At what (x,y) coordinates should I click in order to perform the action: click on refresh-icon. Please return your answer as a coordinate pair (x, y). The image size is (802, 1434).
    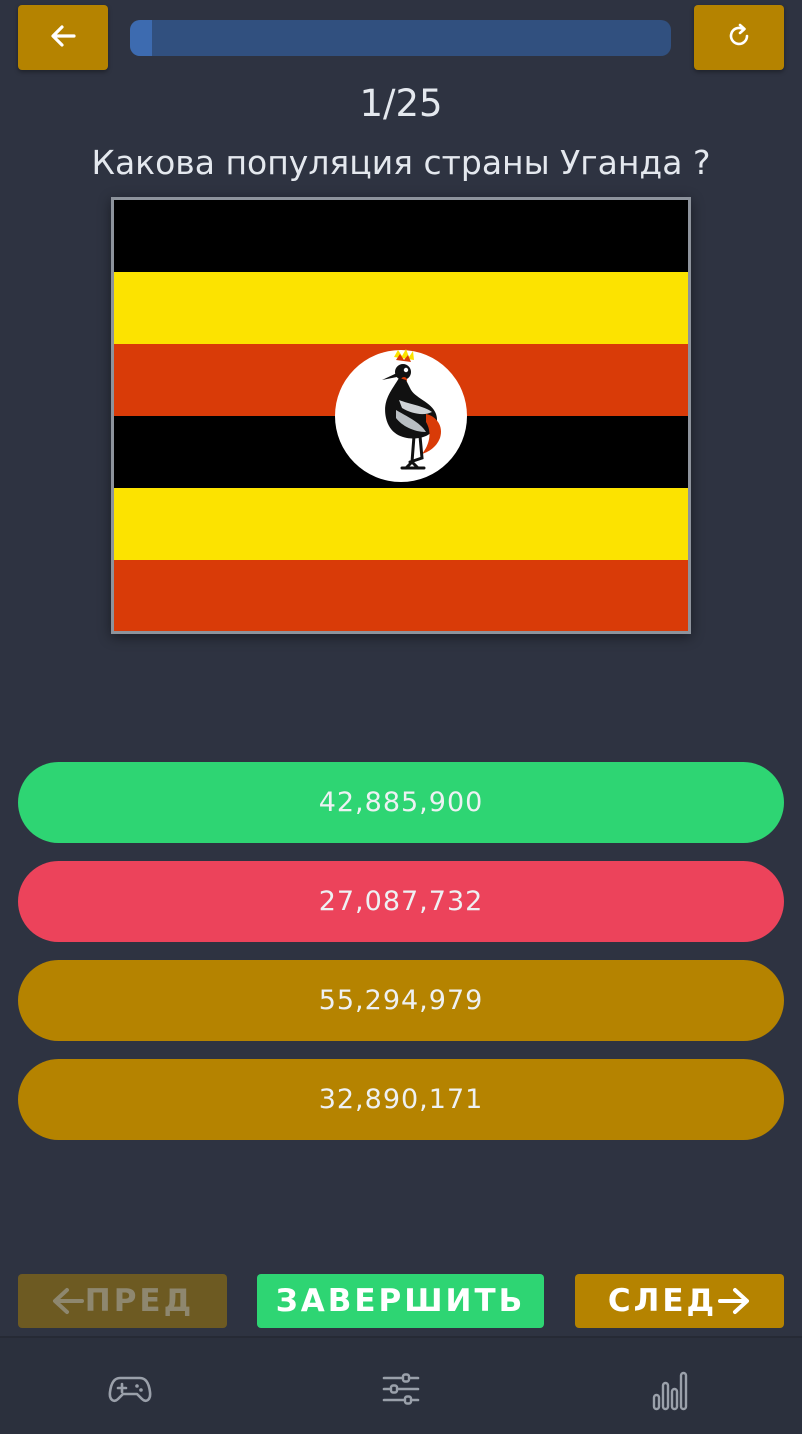
    Looking at the image, I should click on (739, 38).